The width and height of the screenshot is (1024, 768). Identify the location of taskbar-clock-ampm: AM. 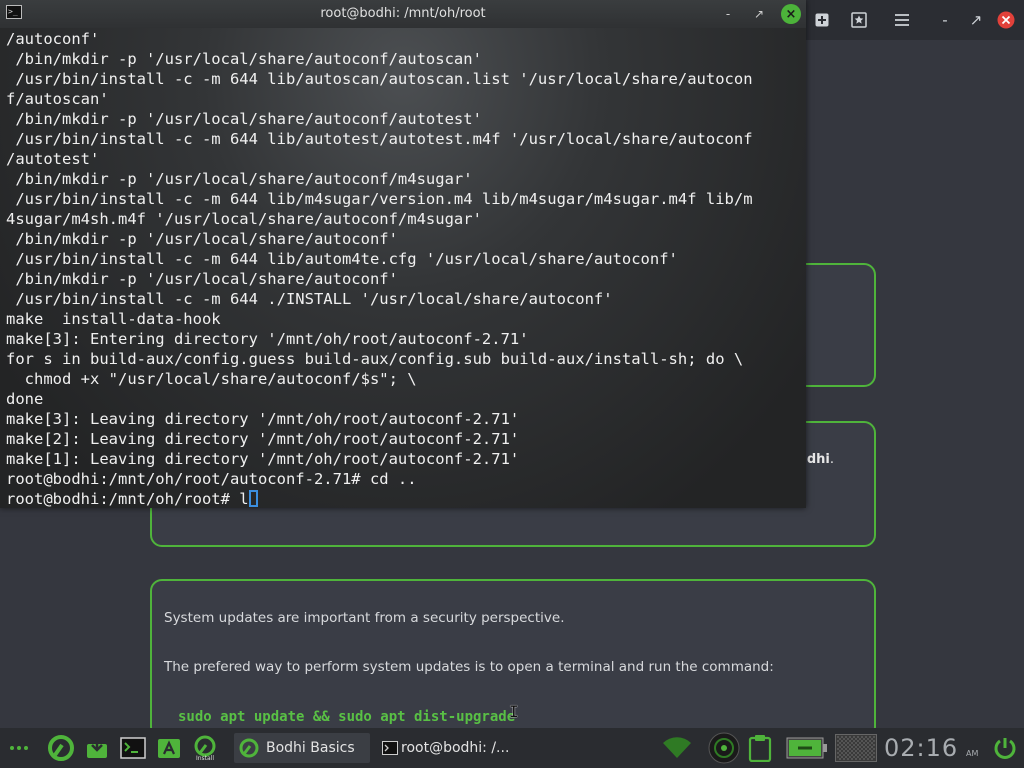
(972, 753).